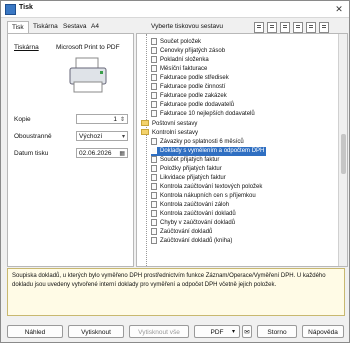  What do you see at coordinates (343, 154) in the screenshot?
I see `scrollbar-thumb` at bounding box center [343, 154].